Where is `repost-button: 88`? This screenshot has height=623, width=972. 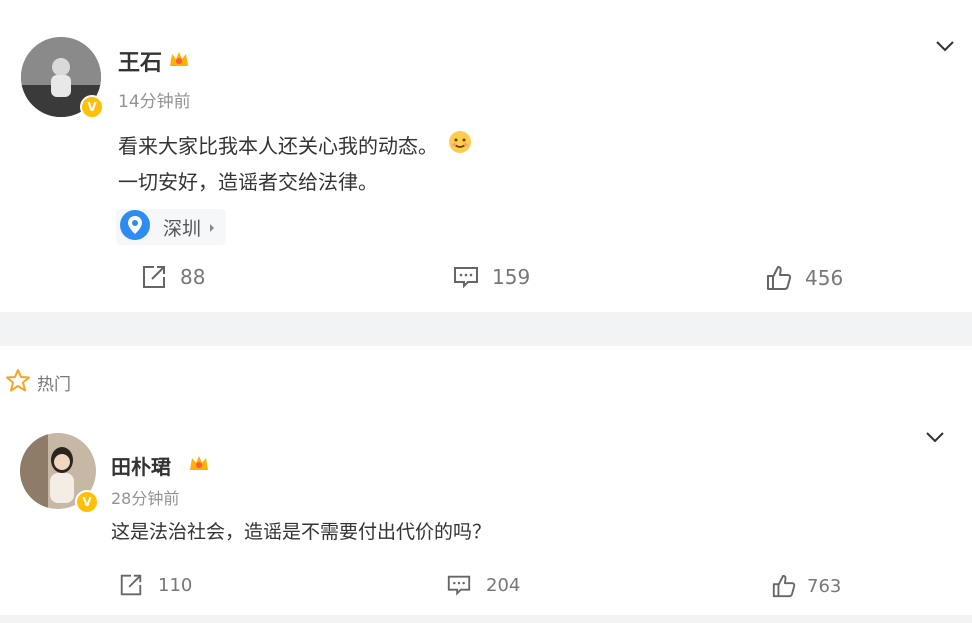 repost-button: 88 is located at coordinates (172, 277).